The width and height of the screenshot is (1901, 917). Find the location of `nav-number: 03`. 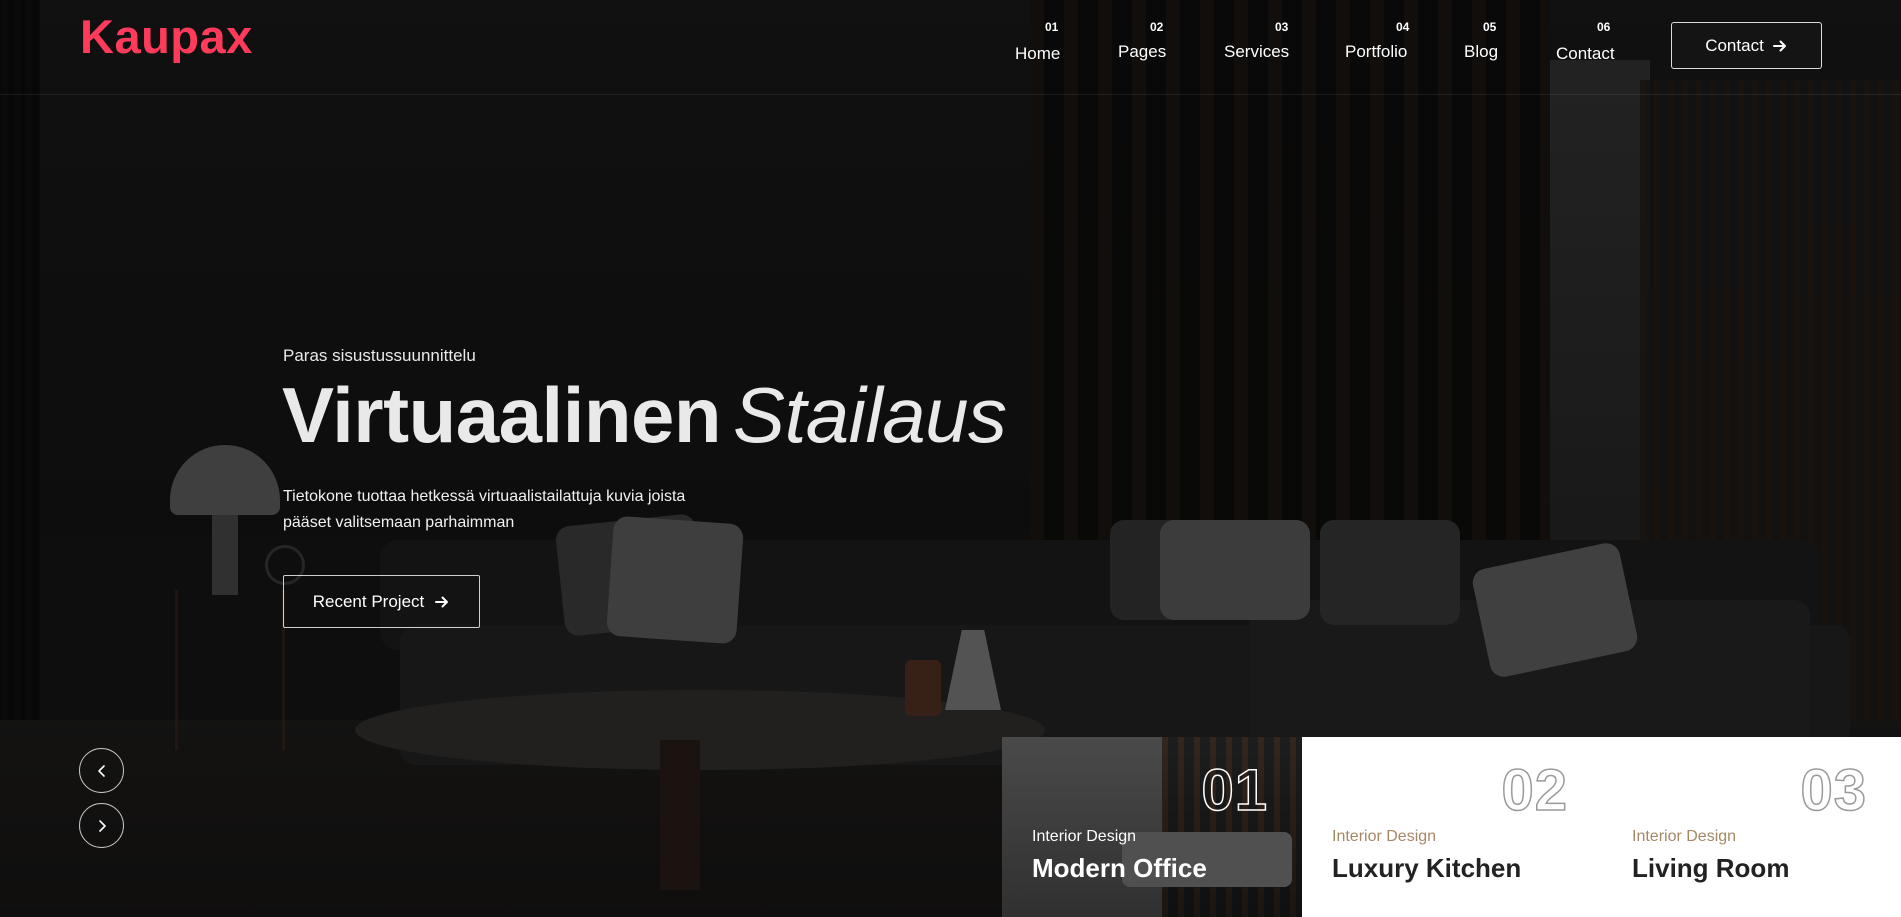

nav-number: 03 is located at coordinates (1282, 27).